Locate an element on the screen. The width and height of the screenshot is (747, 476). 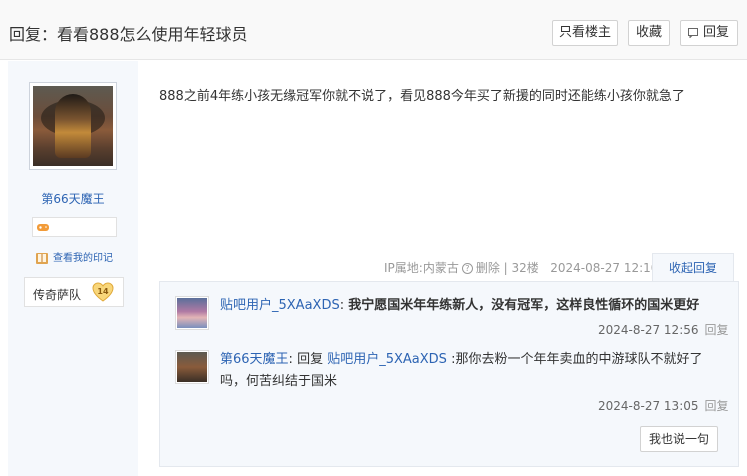
reply-meta: 2024-8-27 12:56 回复 is located at coordinates (663, 329).